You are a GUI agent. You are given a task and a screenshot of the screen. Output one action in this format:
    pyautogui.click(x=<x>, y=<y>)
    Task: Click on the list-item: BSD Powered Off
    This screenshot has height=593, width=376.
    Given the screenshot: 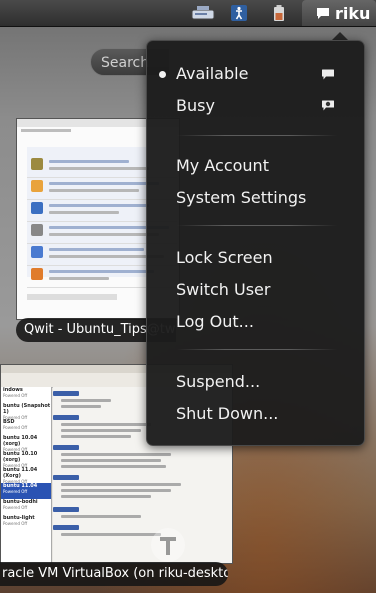 What is the action you would take?
    pyautogui.click(x=26, y=427)
    